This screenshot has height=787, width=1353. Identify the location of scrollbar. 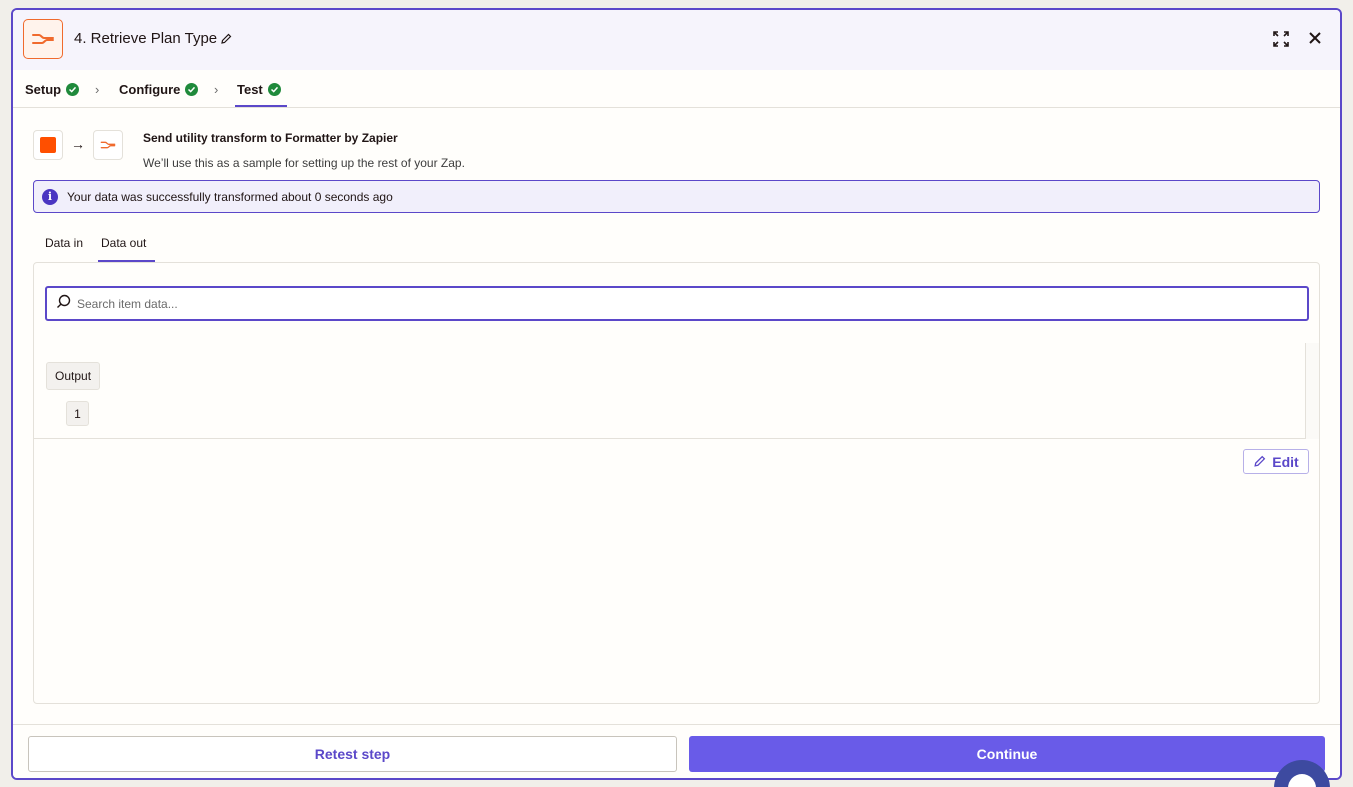
(1312, 391).